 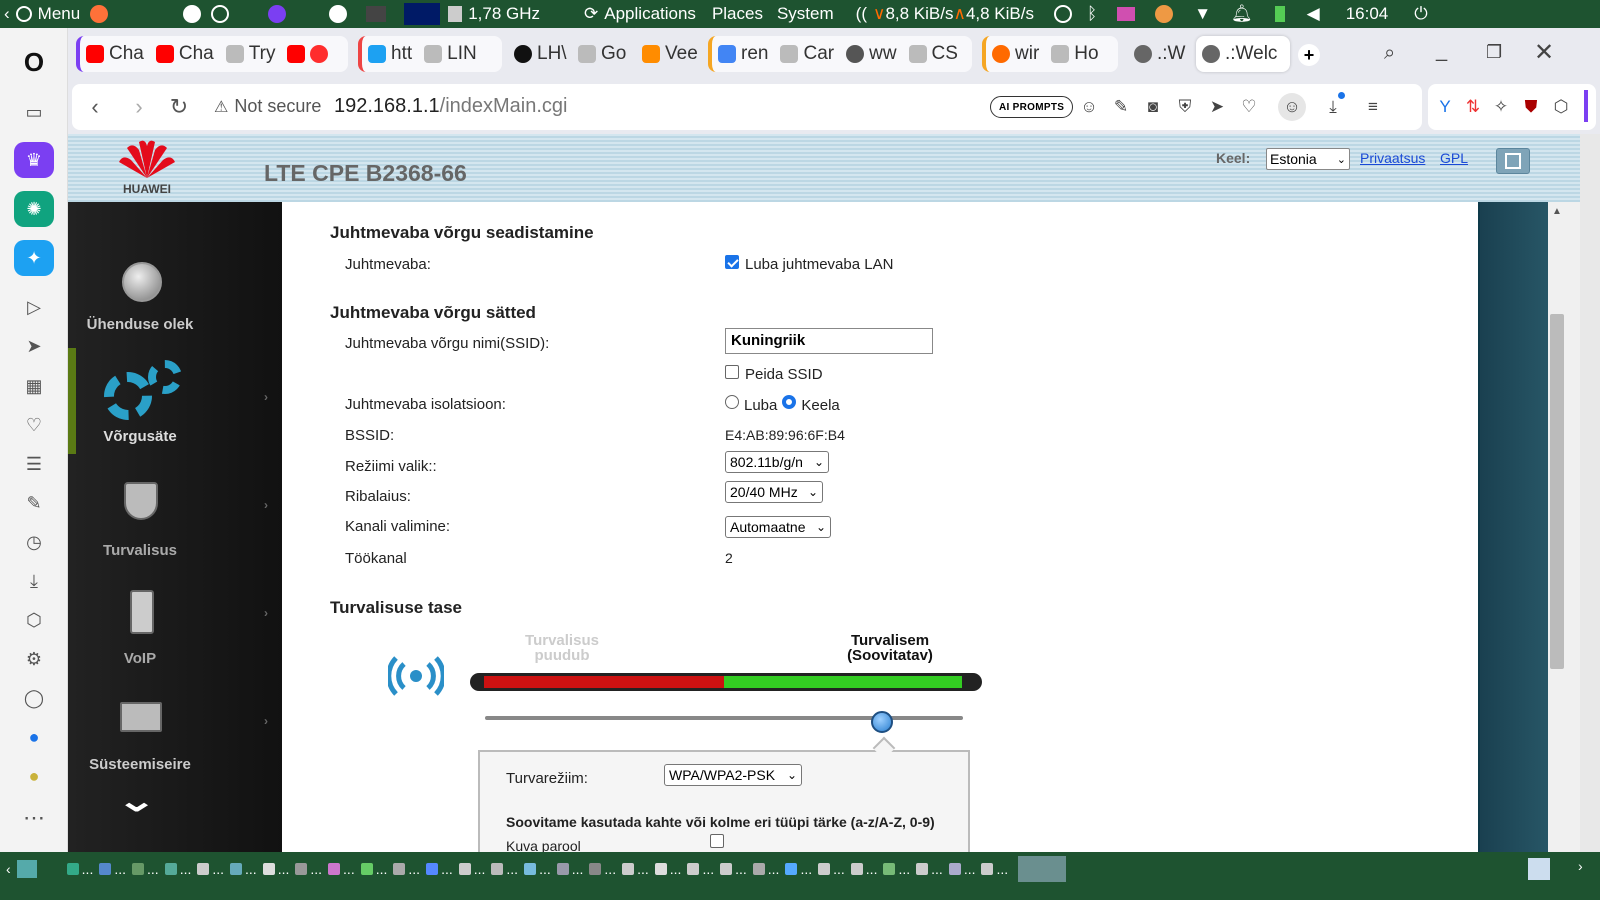 I want to click on tab: Go, so click(x=602, y=54).